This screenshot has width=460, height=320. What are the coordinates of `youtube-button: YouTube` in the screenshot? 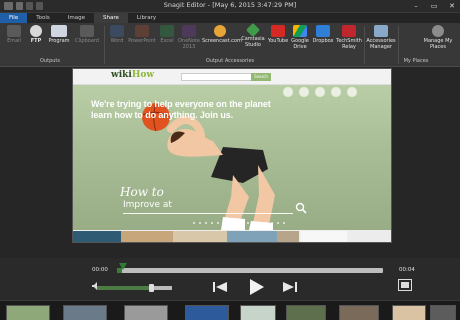 It's located at (278, 40).